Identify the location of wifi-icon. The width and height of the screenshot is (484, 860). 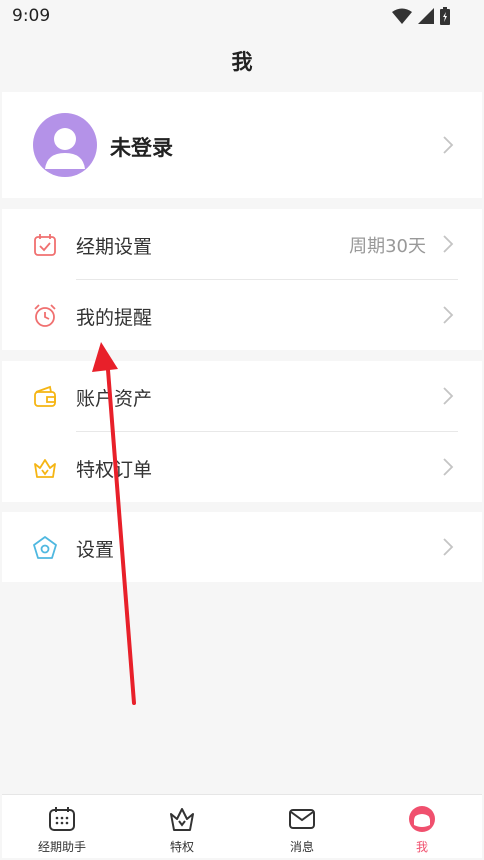
(402, 16).